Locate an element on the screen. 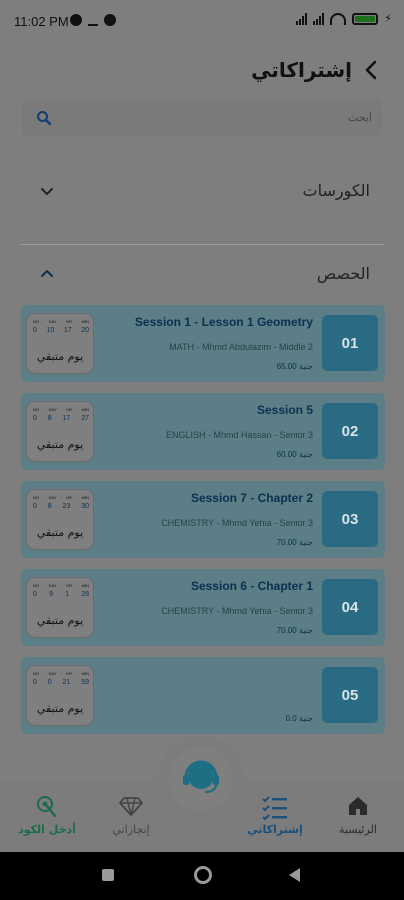 The image size is (404, 900). session-subtitle: MATH - Mhmd Abdulazim - Middle 2 is located at coordinates (241, 347).